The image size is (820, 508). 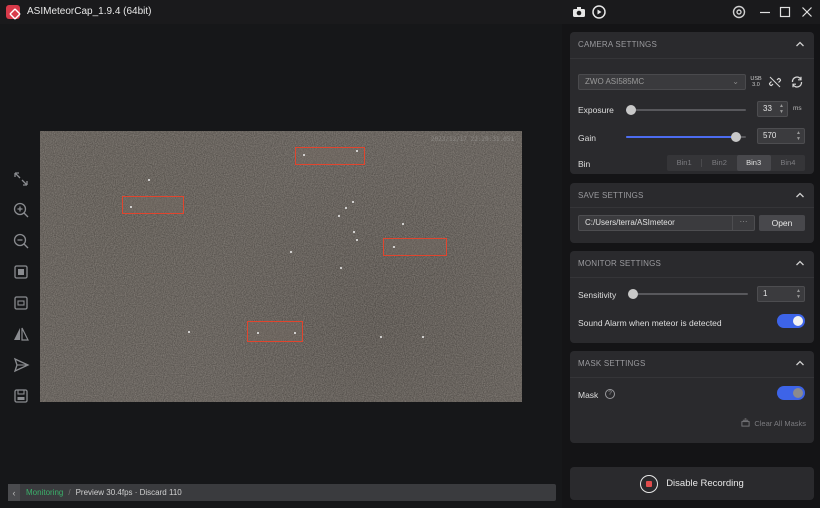 What do you see at coordinates (797, 108) in the screenshot?
I see `exposure-unit: ms` at bounding box center [797, 108].